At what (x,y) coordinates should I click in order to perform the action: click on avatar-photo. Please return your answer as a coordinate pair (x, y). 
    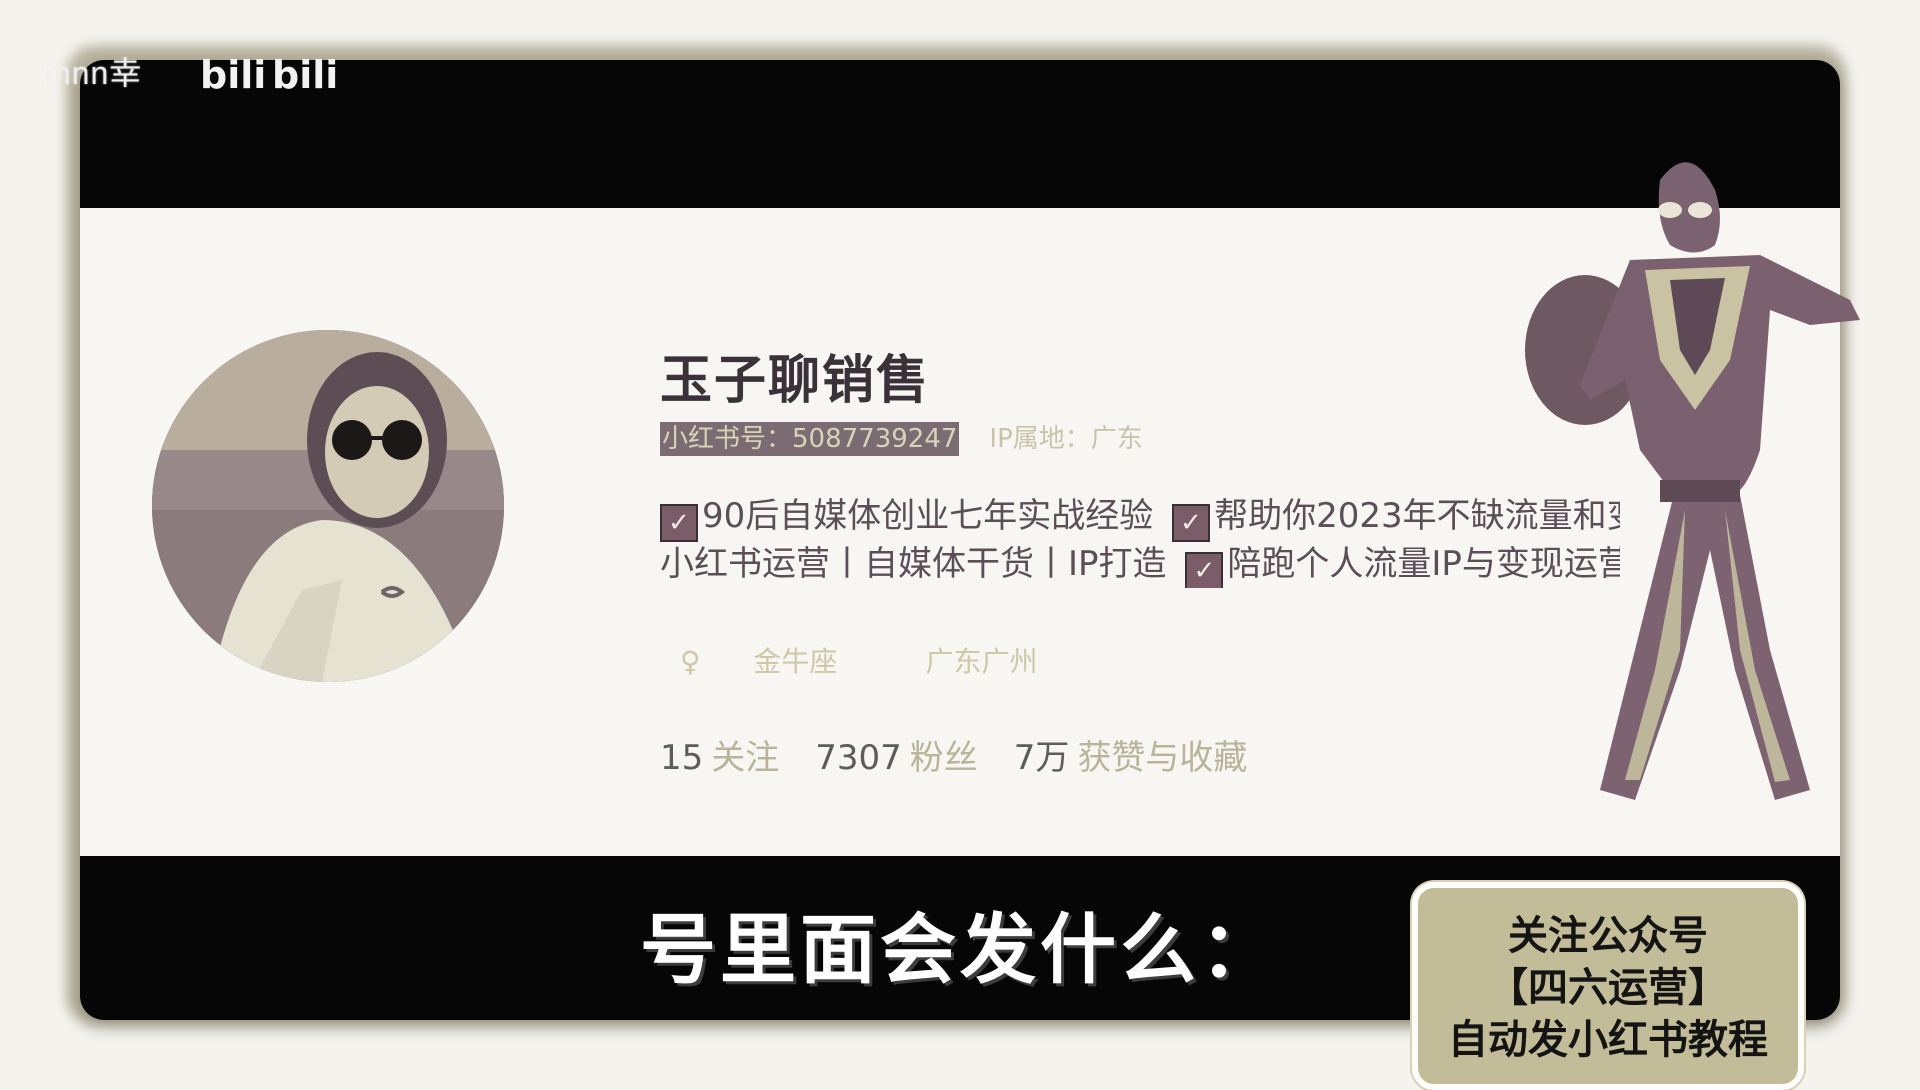
    Looking at the image, I should click on (328, 506).